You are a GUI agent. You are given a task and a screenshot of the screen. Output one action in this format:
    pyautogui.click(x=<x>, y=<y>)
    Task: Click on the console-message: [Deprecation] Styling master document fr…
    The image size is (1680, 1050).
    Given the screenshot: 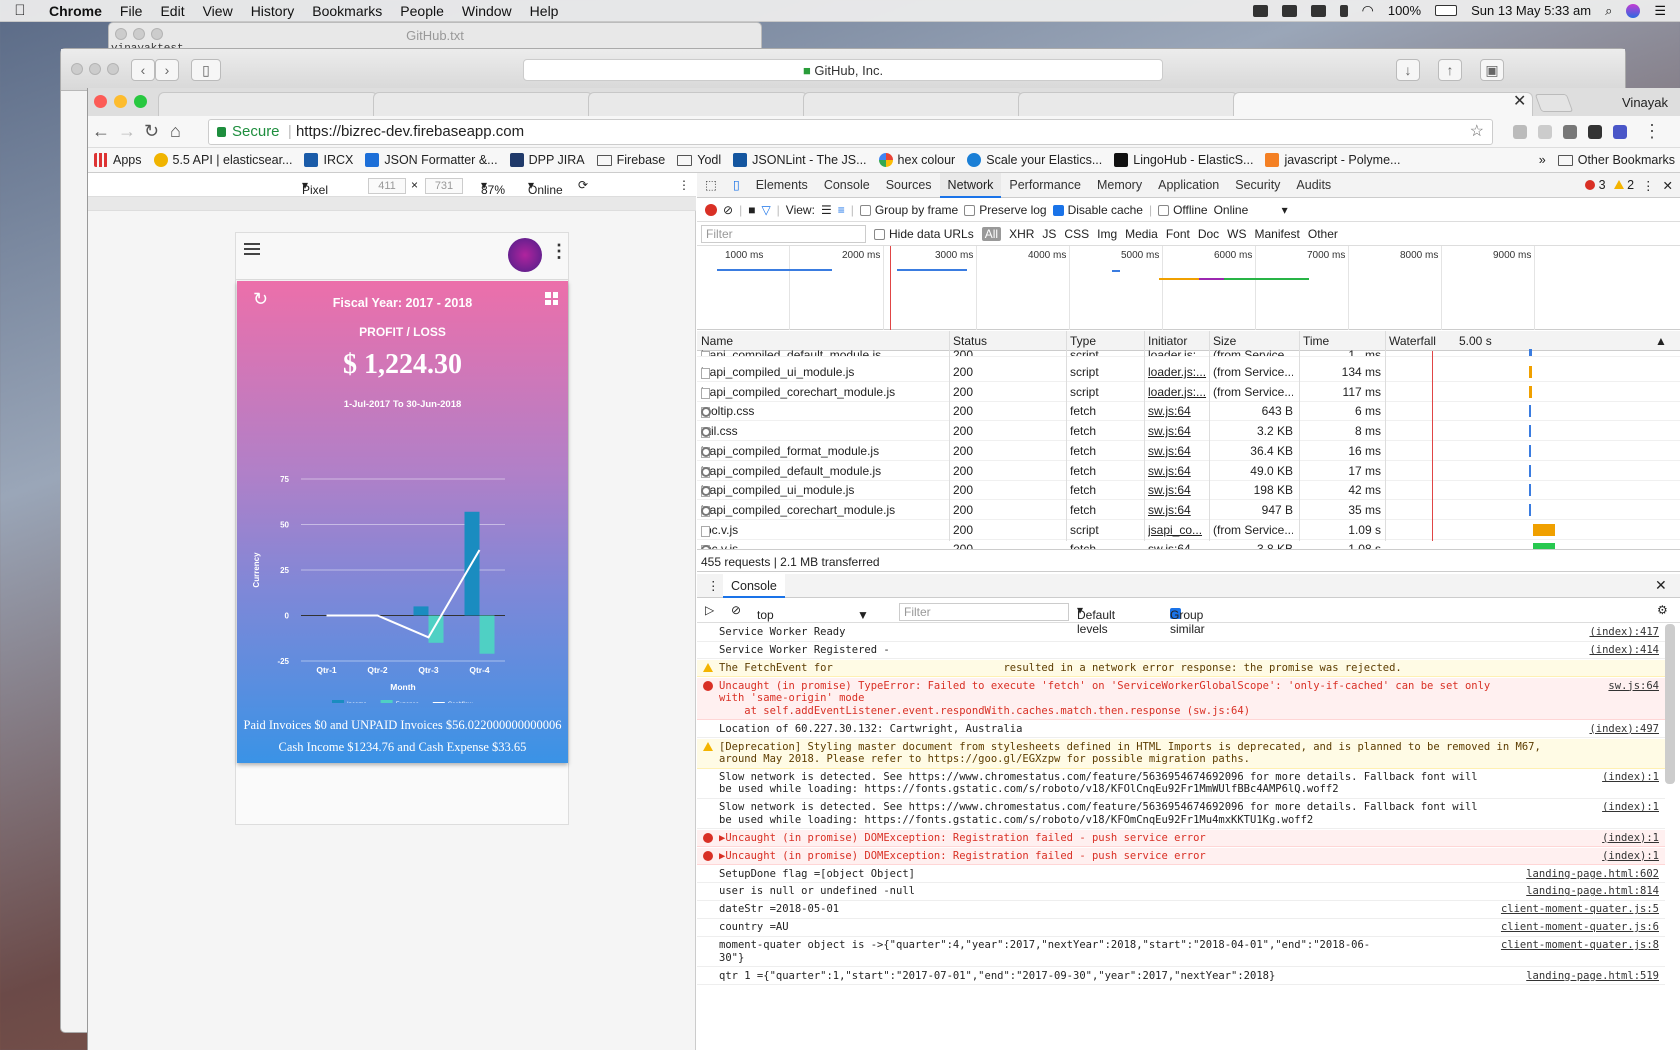 What is the action you would take?
    pyautogui.click(x=1181, y=753)
    